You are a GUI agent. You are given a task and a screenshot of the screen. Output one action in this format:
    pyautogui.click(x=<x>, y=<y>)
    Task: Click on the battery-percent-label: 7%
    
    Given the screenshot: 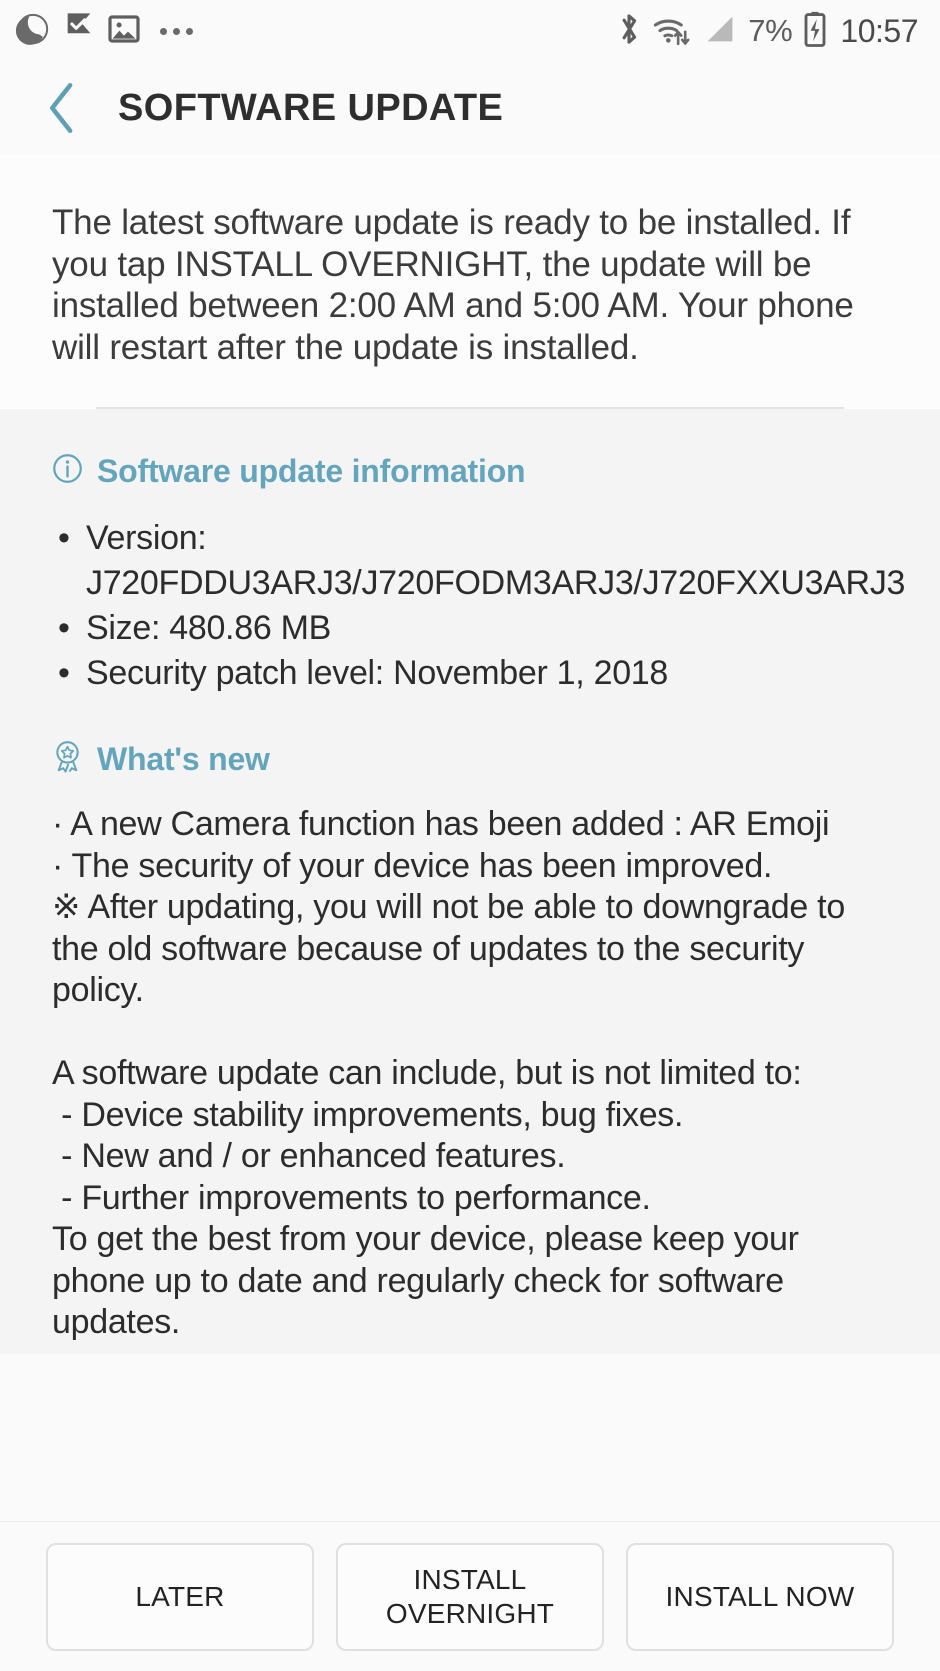 What is the action you would take?
    pyautogui.click(x=770, y=30)
    